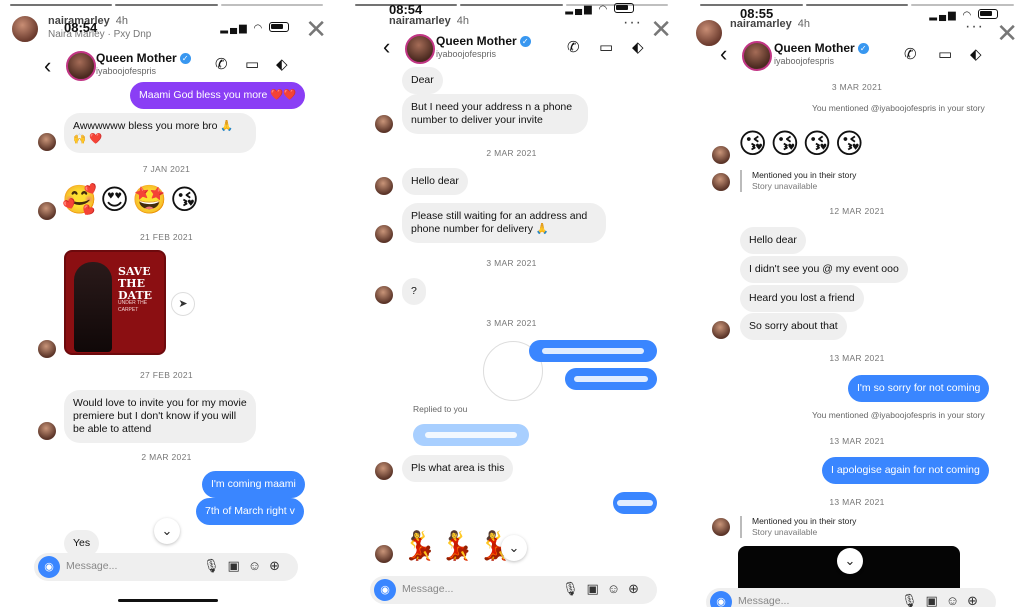 The image size is (1024, 607). I want to click on quoted-reply-redacted, so click(471, 435).